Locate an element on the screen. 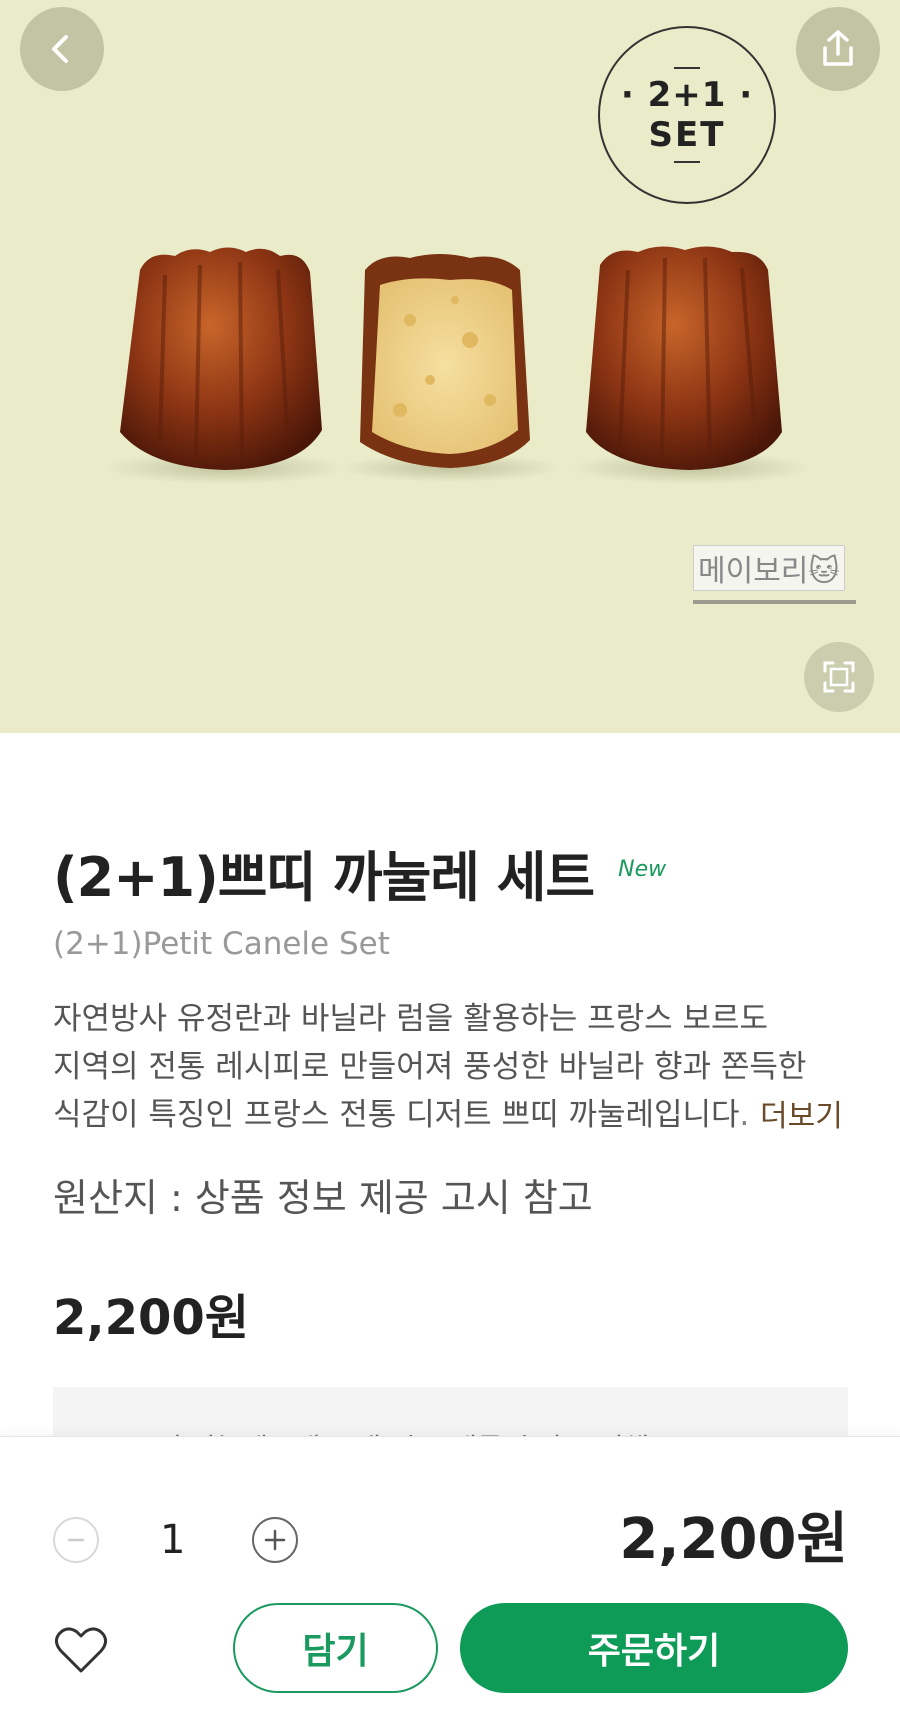  add-to-cart-button: 담기 is located at coordinates (335, 1648).